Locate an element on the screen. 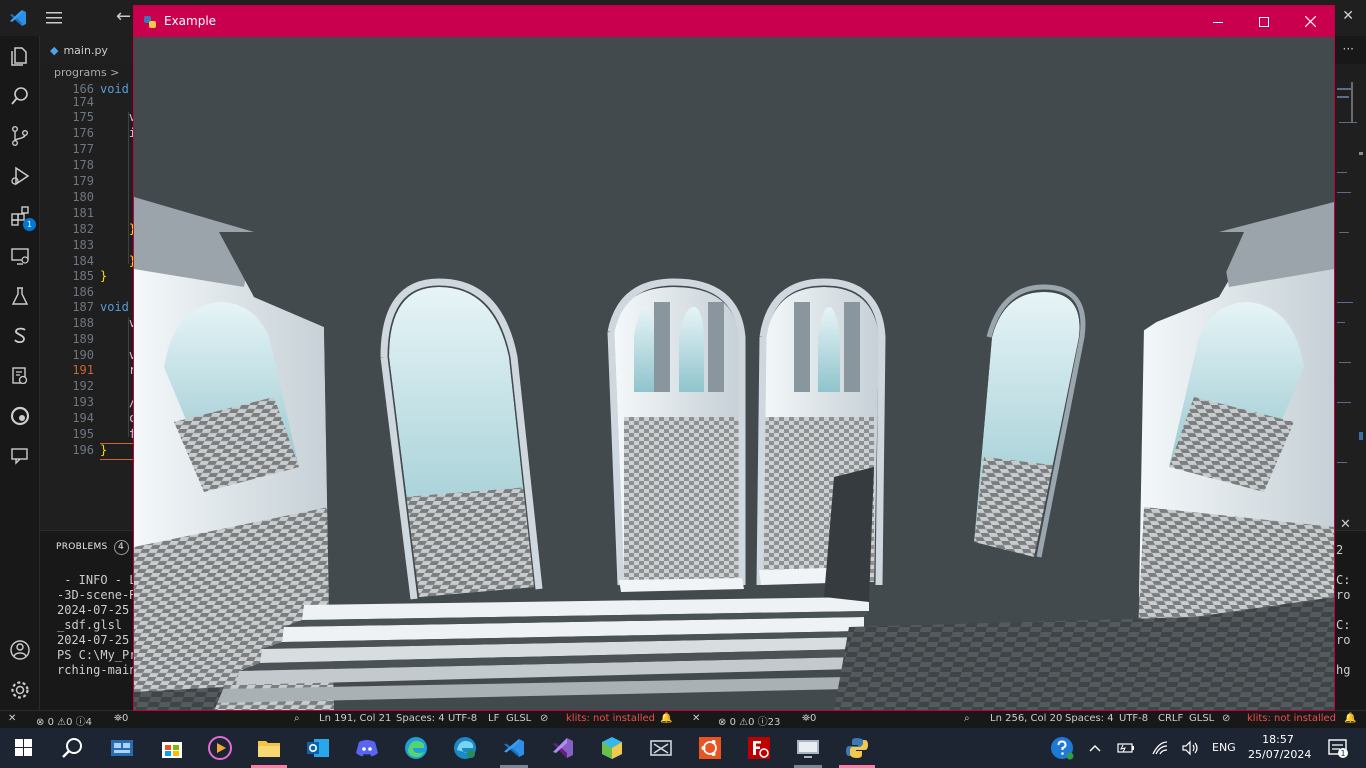 The height and width of the screenshot is (768, 1366). line-number: 195 is located at coordinates (83, 434).